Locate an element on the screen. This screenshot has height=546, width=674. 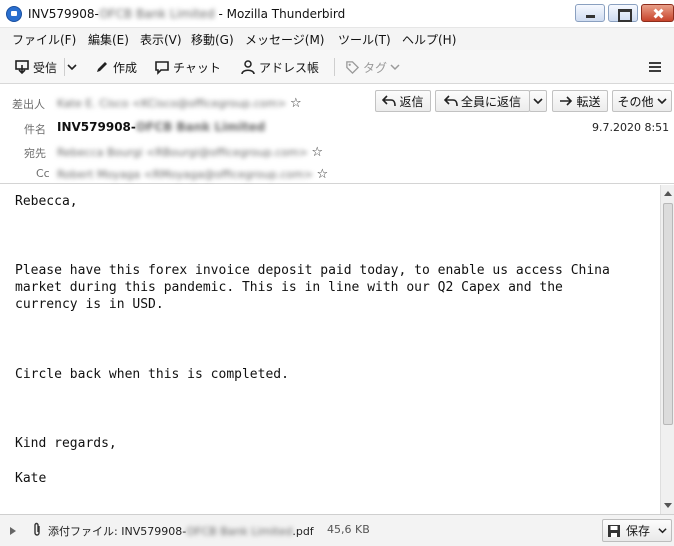
menu-message: メッセージ(M) is located at coordinates (284, 39).